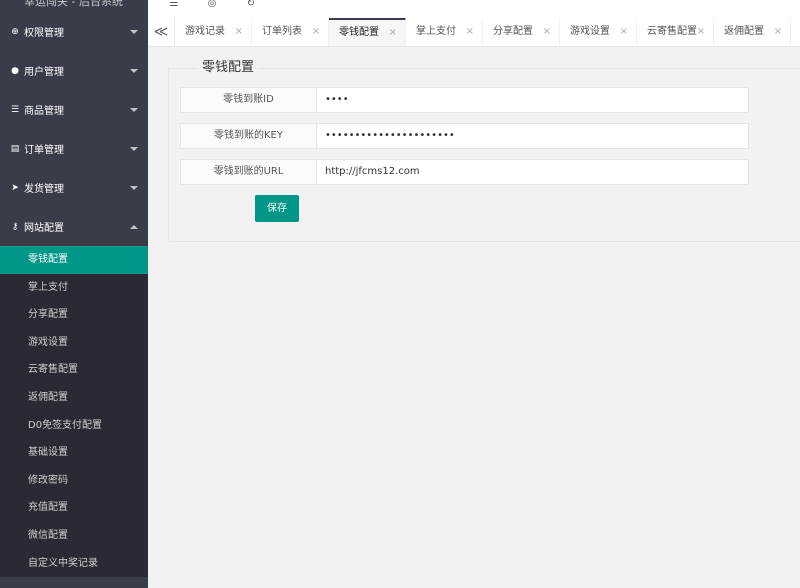 The height and width of the screenshot is (588, 800). What do you see at coordinates (44, 150) in the screenshot?
I see `nav-group-label: 订单管理` at bounding box center [44, 150].